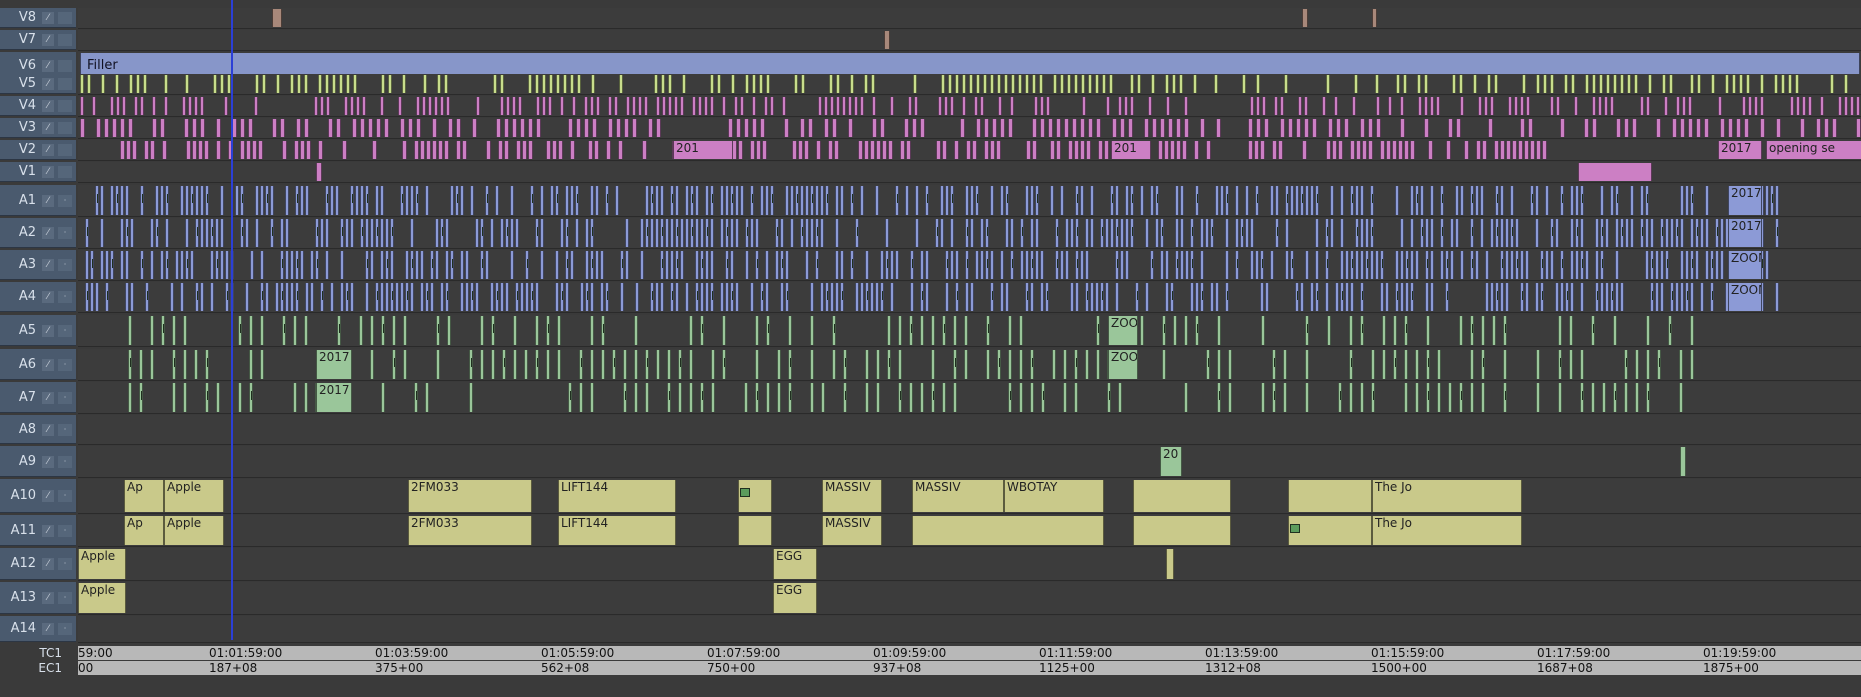 The image size is (1861, 697). What do you see at coordinates (38, 330) in the screenshot?
I see `track-header-a5: A5 ⁄ ·` at bounding box center [38, 330].